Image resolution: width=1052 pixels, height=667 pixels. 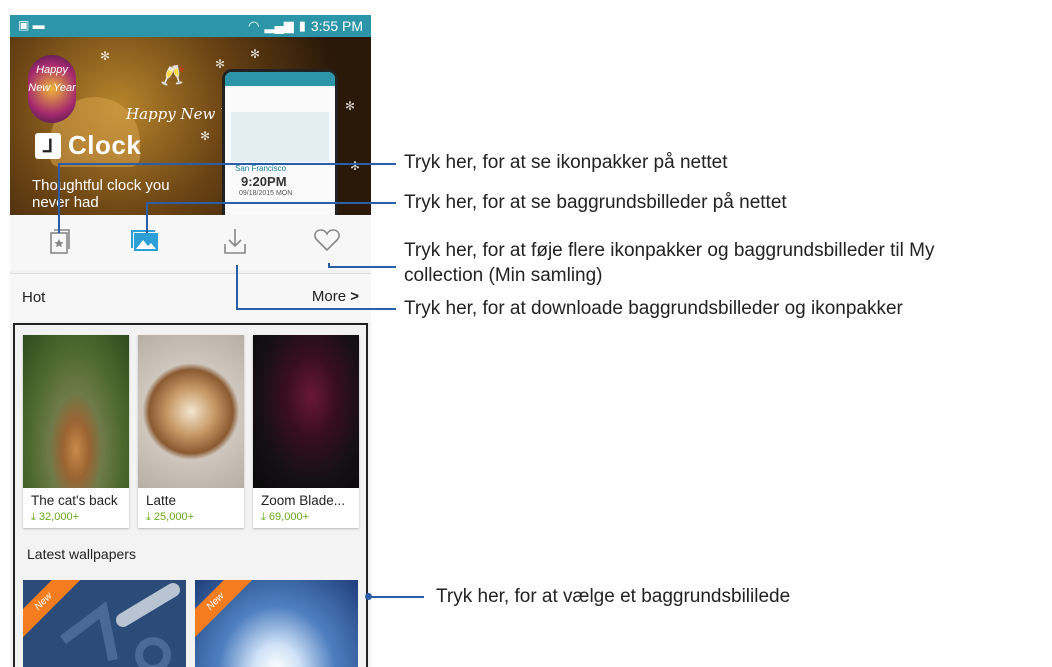 I want to click on heart-icon, so click(x=327, y=240).